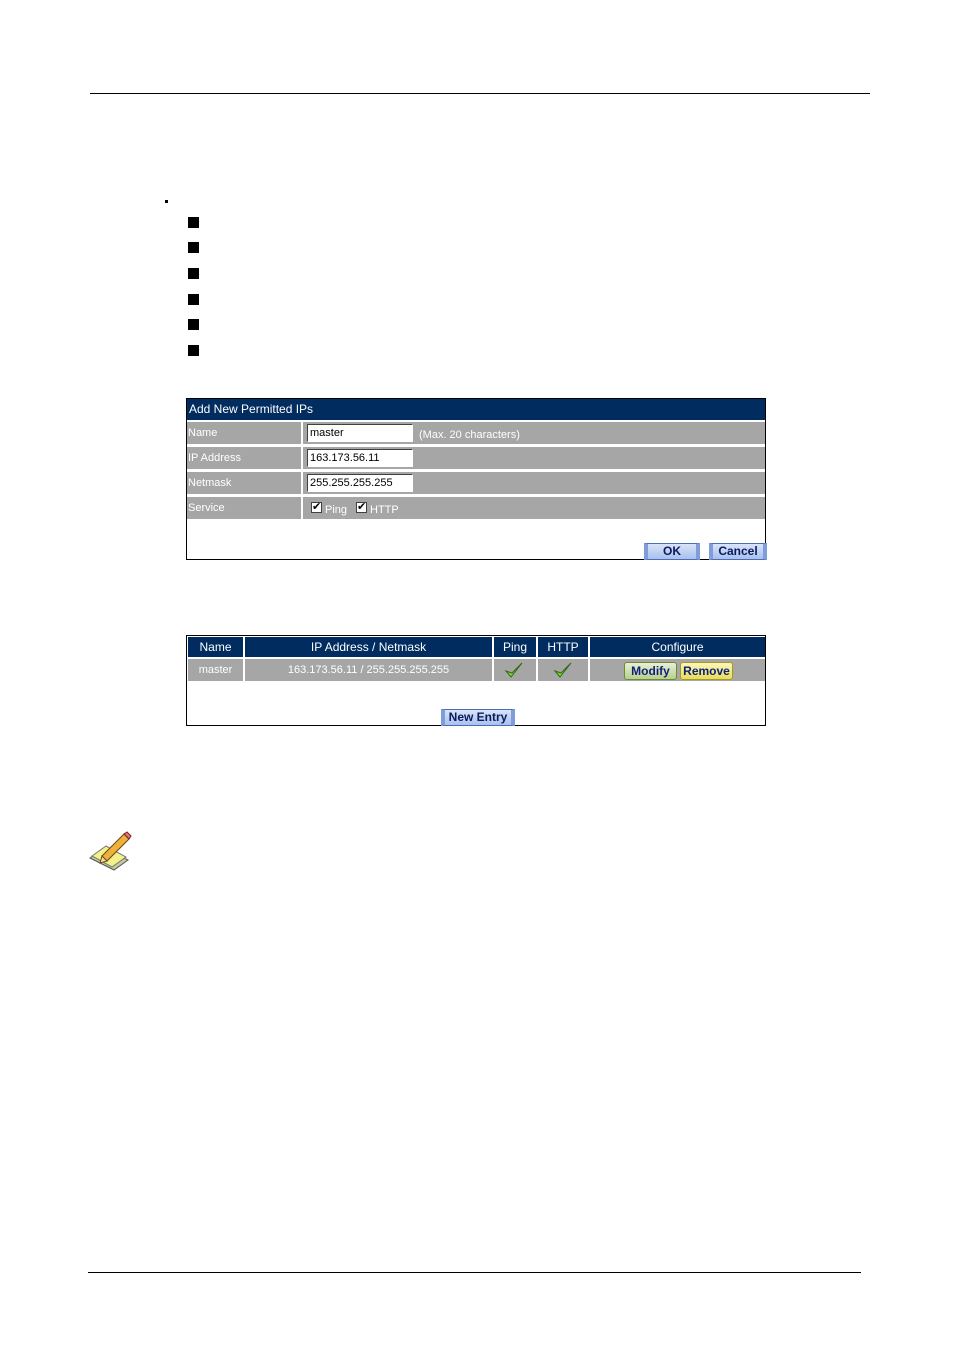 This screenshot has width=954, height=1350. I want to click on modify-button: Modify, so click(650, 671).